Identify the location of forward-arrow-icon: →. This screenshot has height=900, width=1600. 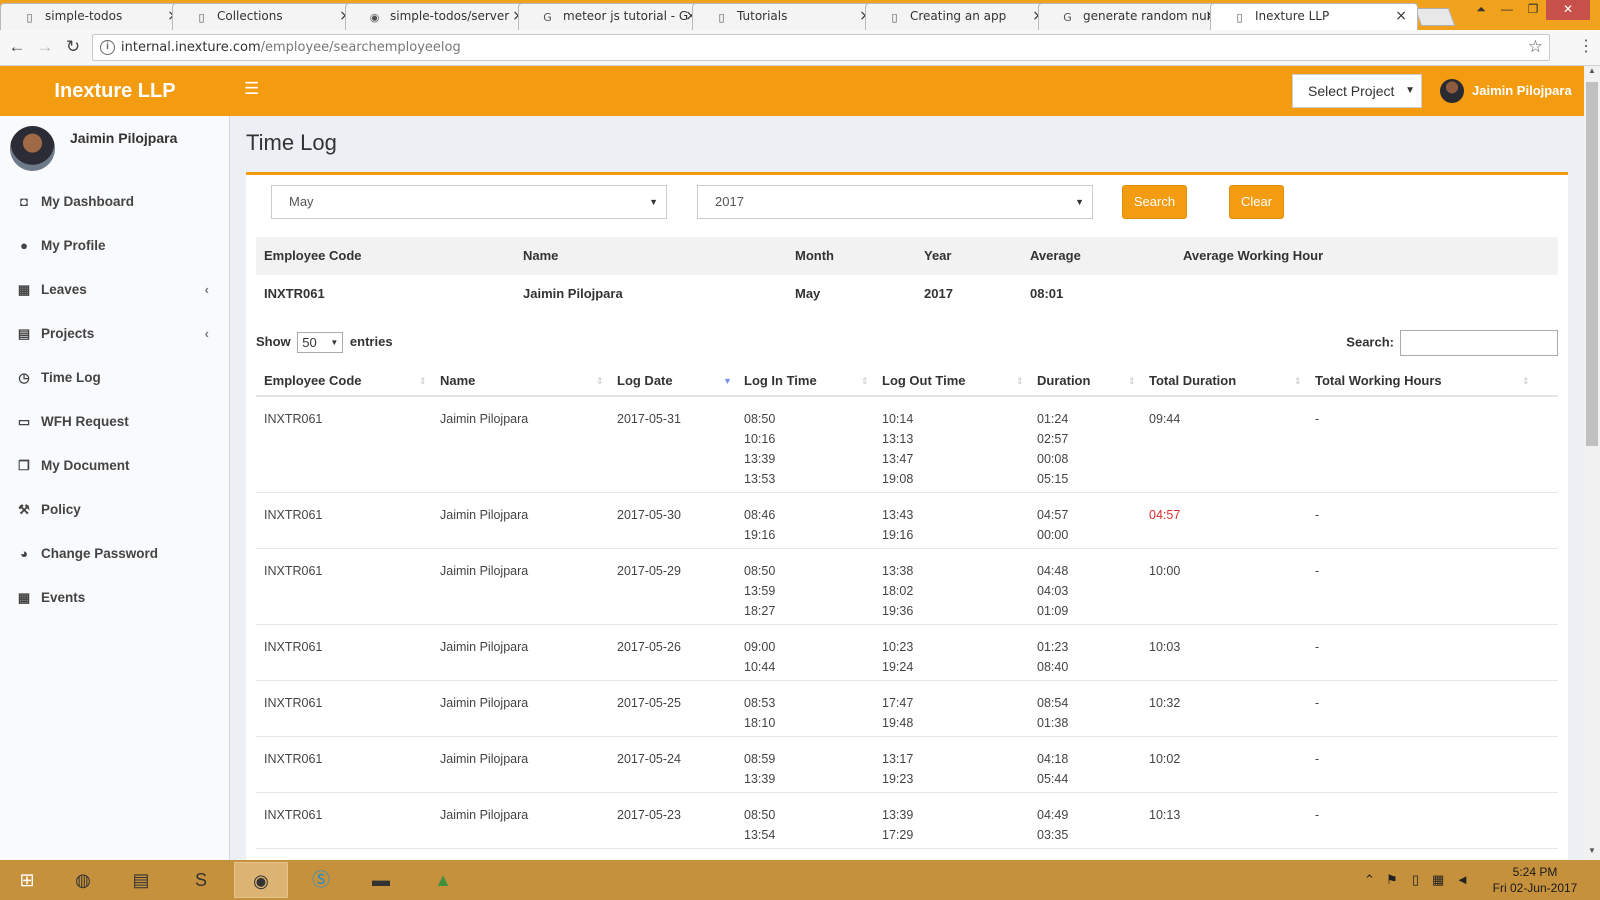
(45, 47).